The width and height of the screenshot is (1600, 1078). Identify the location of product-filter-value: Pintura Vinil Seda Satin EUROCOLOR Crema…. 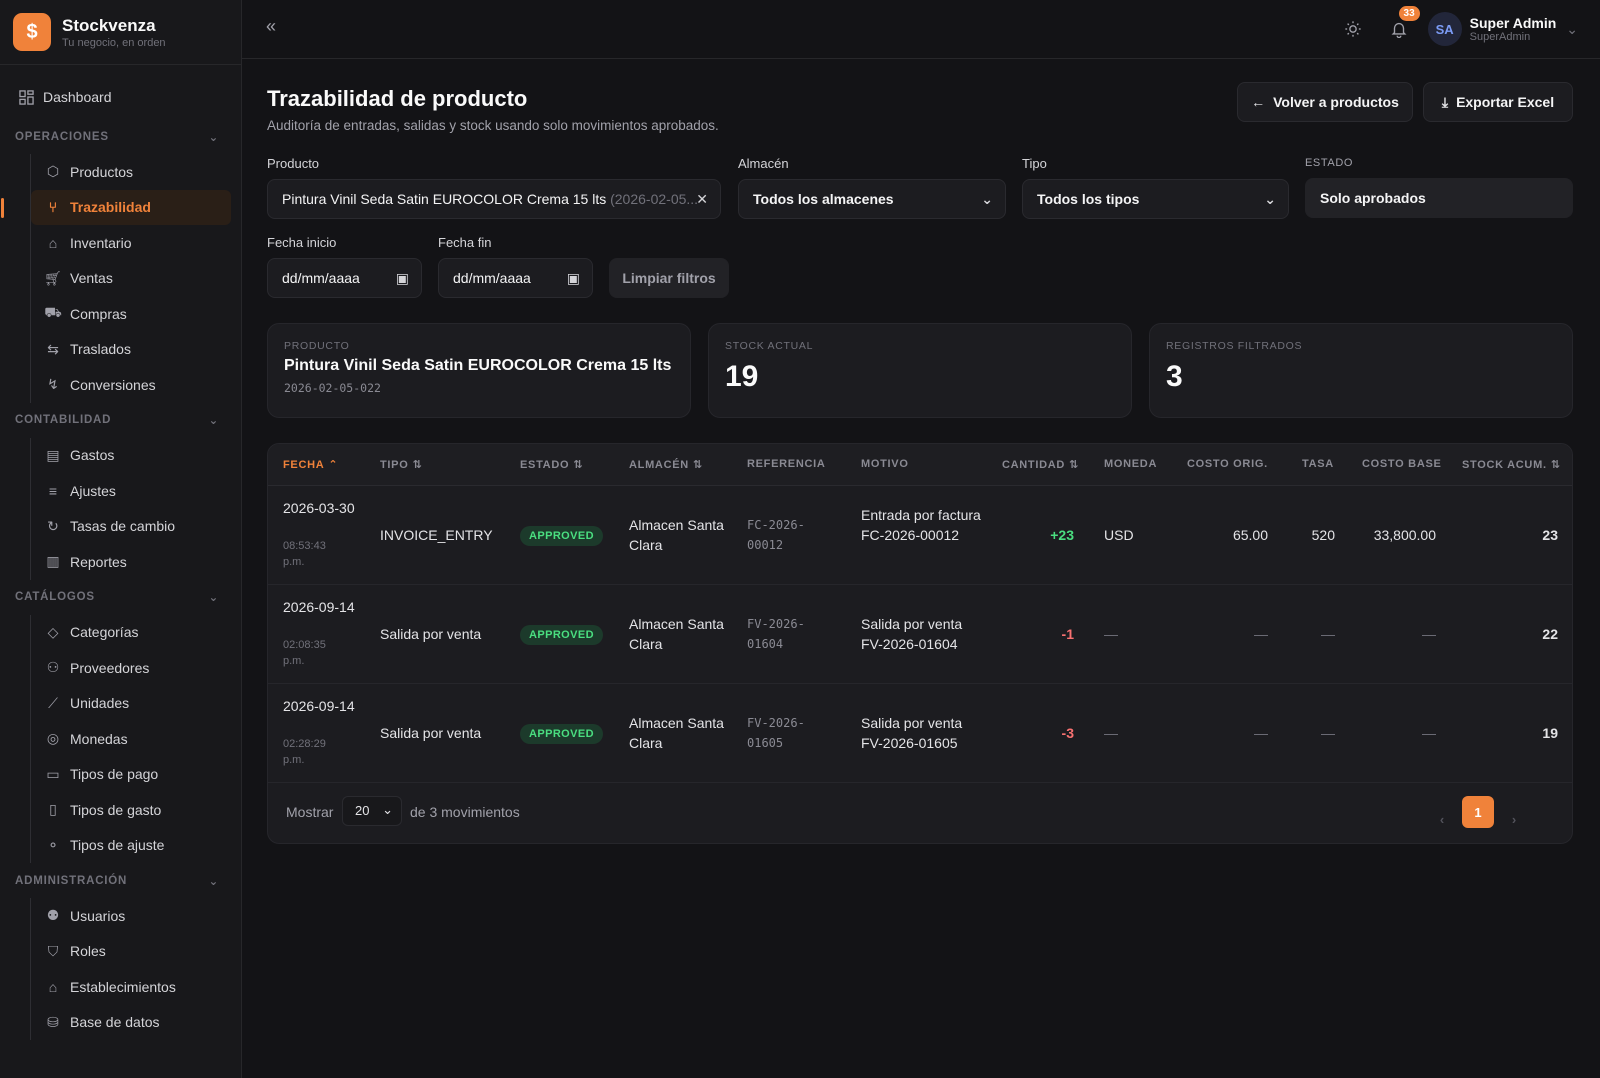
(444, 199).